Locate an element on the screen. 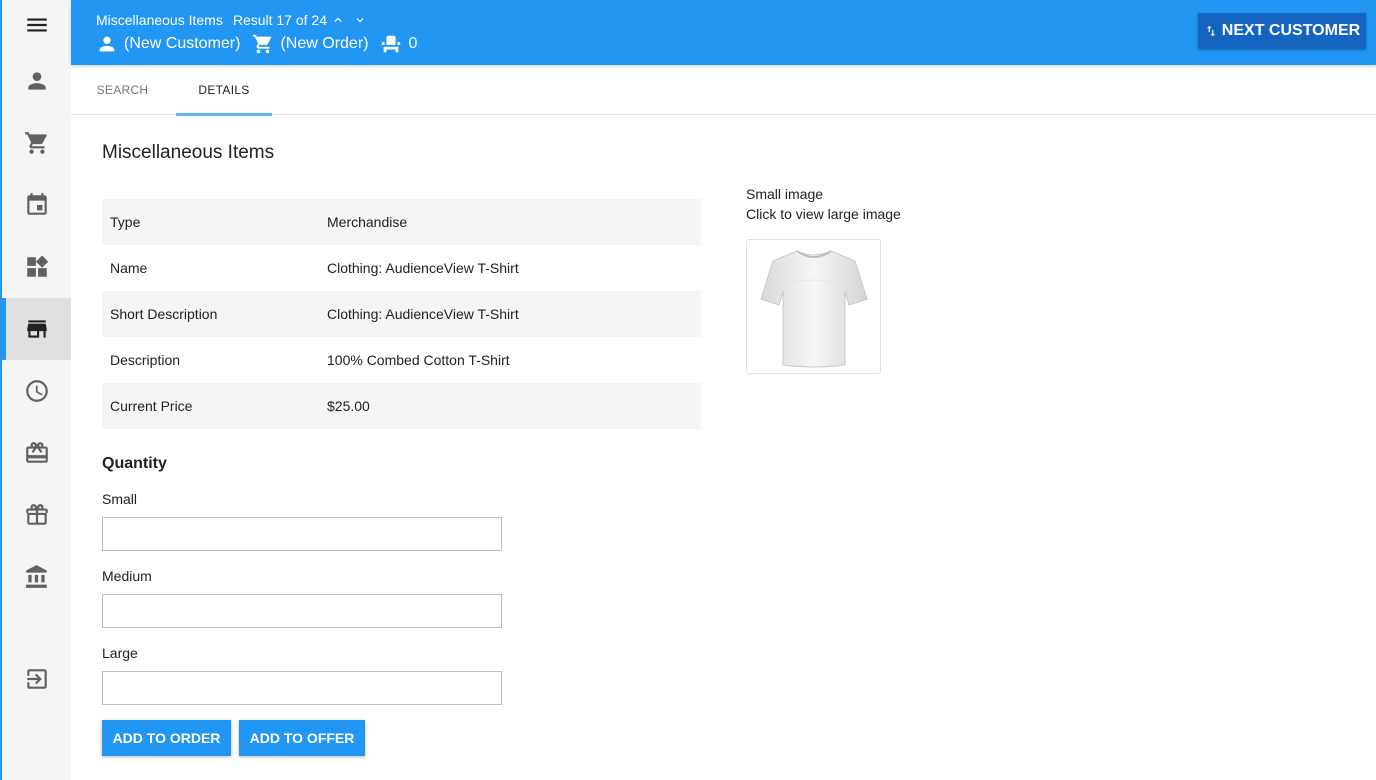  customer-link: (New Customer) is located at coordinates (168, 44).